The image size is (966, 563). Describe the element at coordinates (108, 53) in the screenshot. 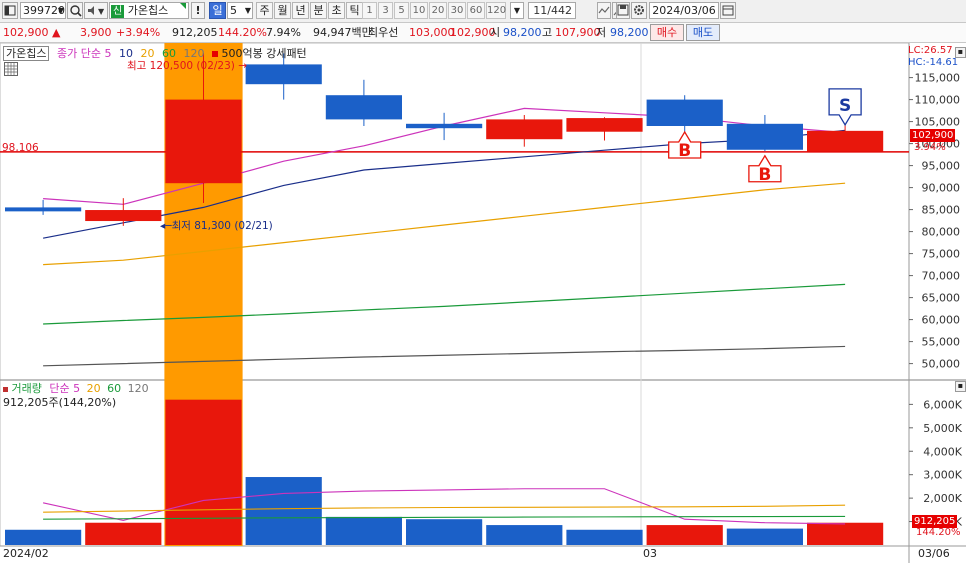

I see `legend-ma-5: 5` at that location.